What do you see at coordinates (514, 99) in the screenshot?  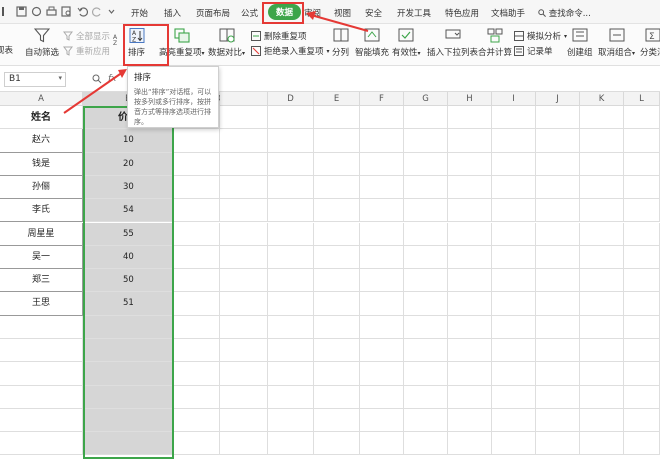 I see `column-header-i: I` at bounding box center [514, 99].